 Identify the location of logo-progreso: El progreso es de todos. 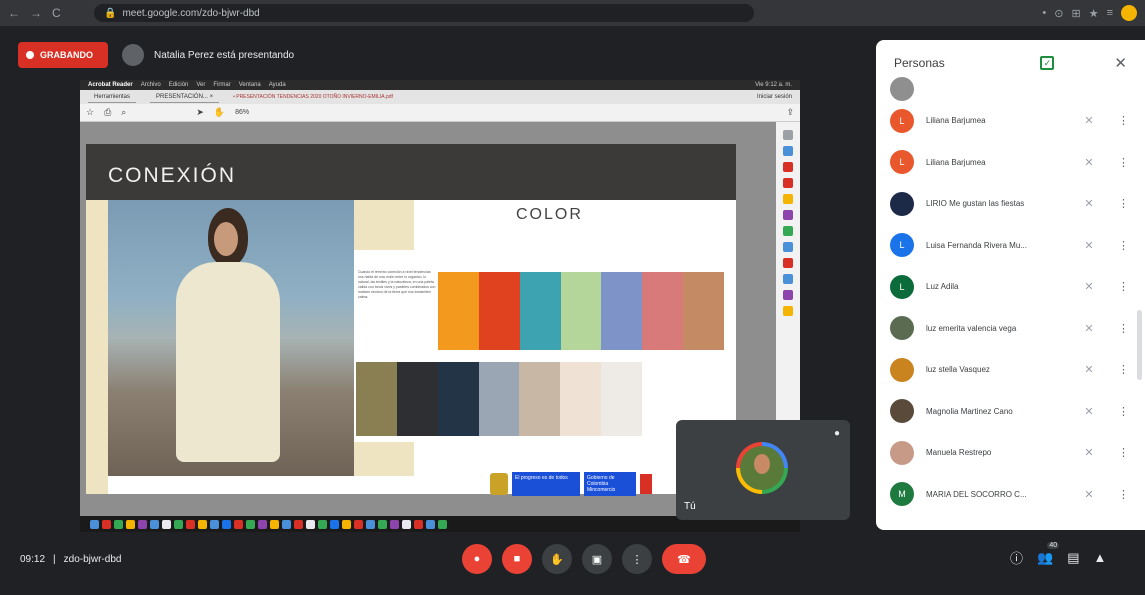
(546, 484).